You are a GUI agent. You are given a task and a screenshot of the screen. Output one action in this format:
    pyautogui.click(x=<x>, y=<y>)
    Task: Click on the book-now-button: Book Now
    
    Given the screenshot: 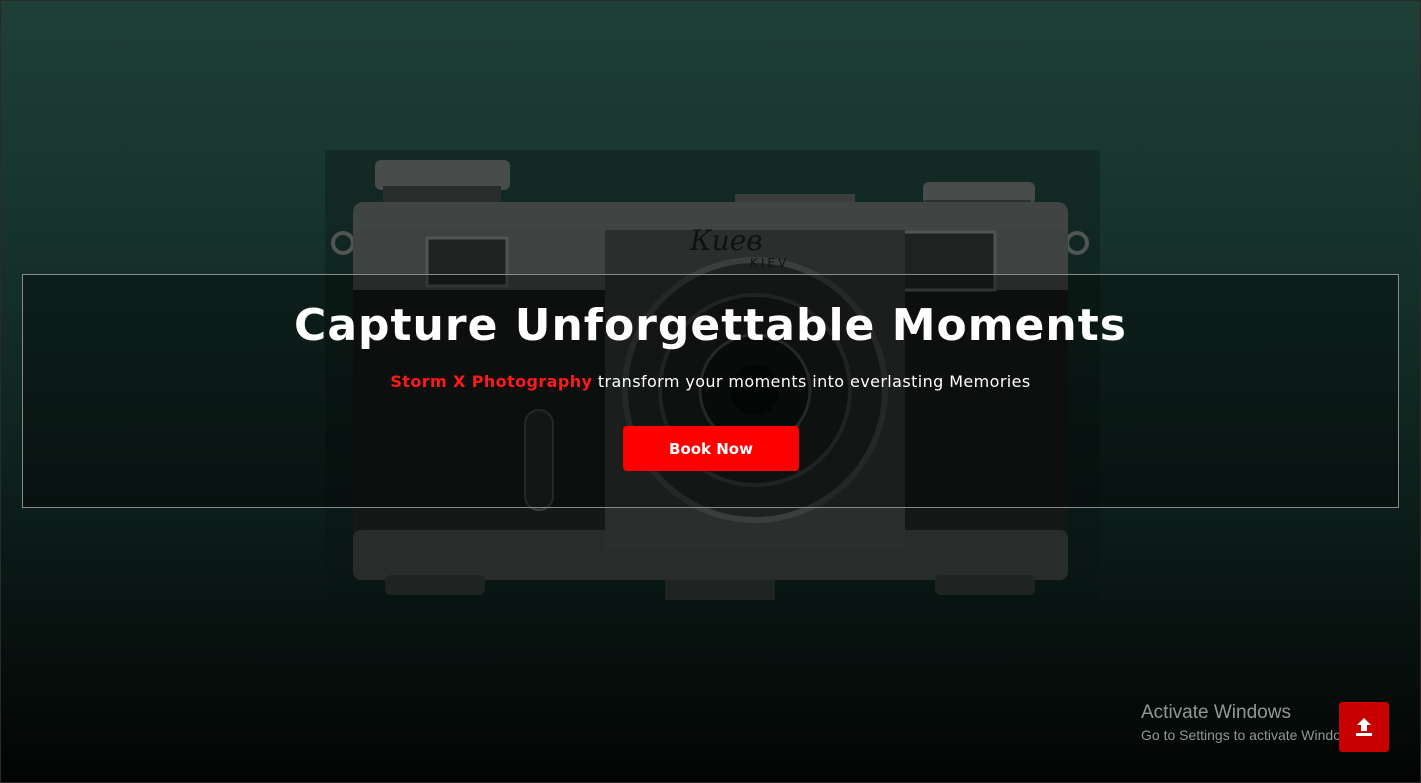 What is the action you would take?
    pyautogui.click(x=711, y=448)
    